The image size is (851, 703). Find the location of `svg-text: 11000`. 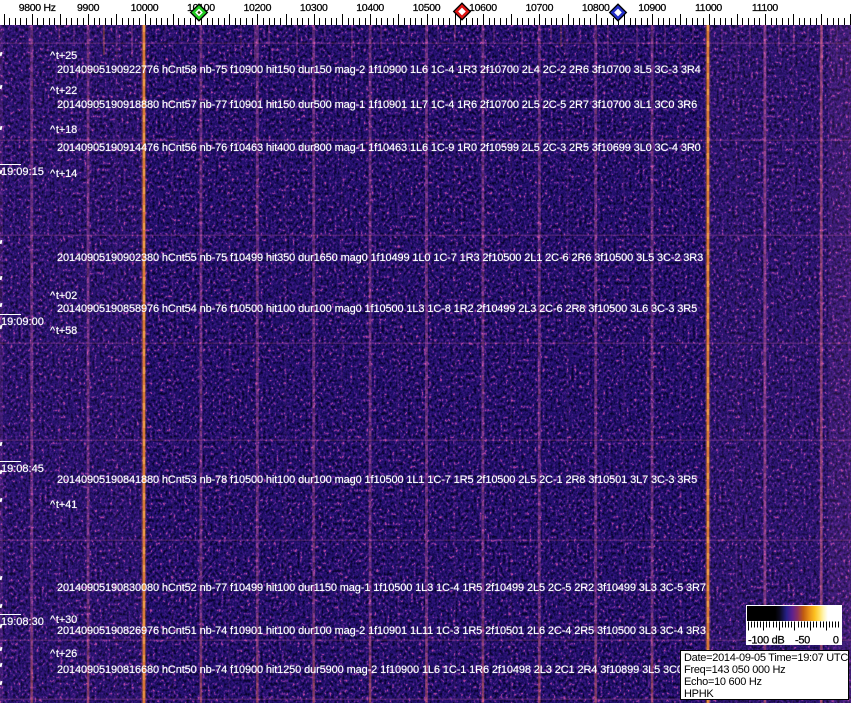

svg-text: 11000 is located at coordinates (708, 8).